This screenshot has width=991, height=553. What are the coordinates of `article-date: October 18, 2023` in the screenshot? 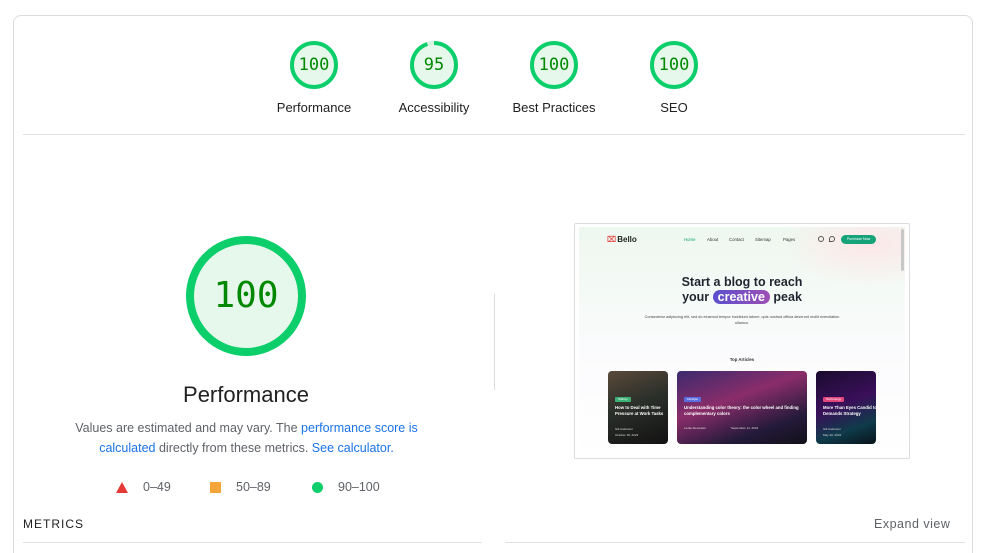 It's located at (627, 435).